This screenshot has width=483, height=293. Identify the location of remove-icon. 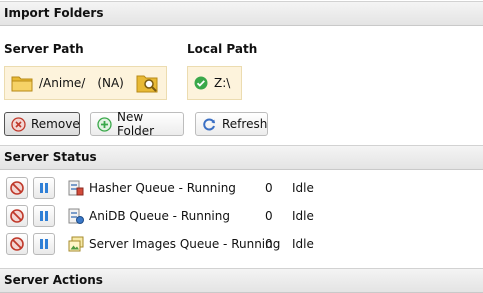
(18, 124).